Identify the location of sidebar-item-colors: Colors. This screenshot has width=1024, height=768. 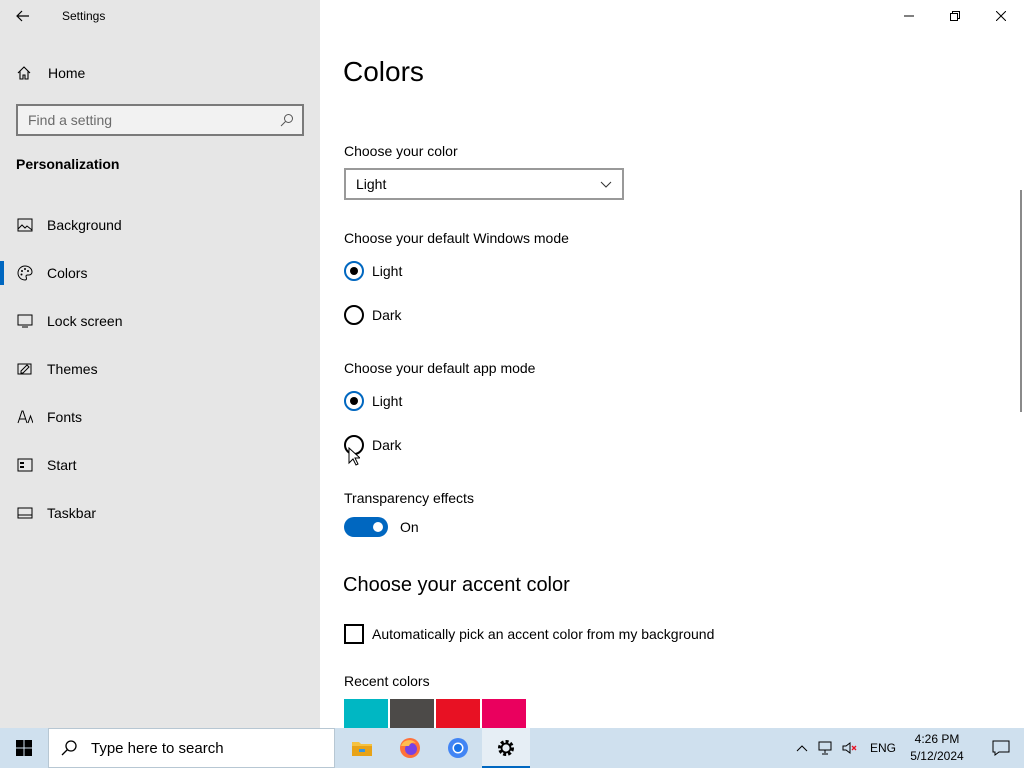
(160, 273).